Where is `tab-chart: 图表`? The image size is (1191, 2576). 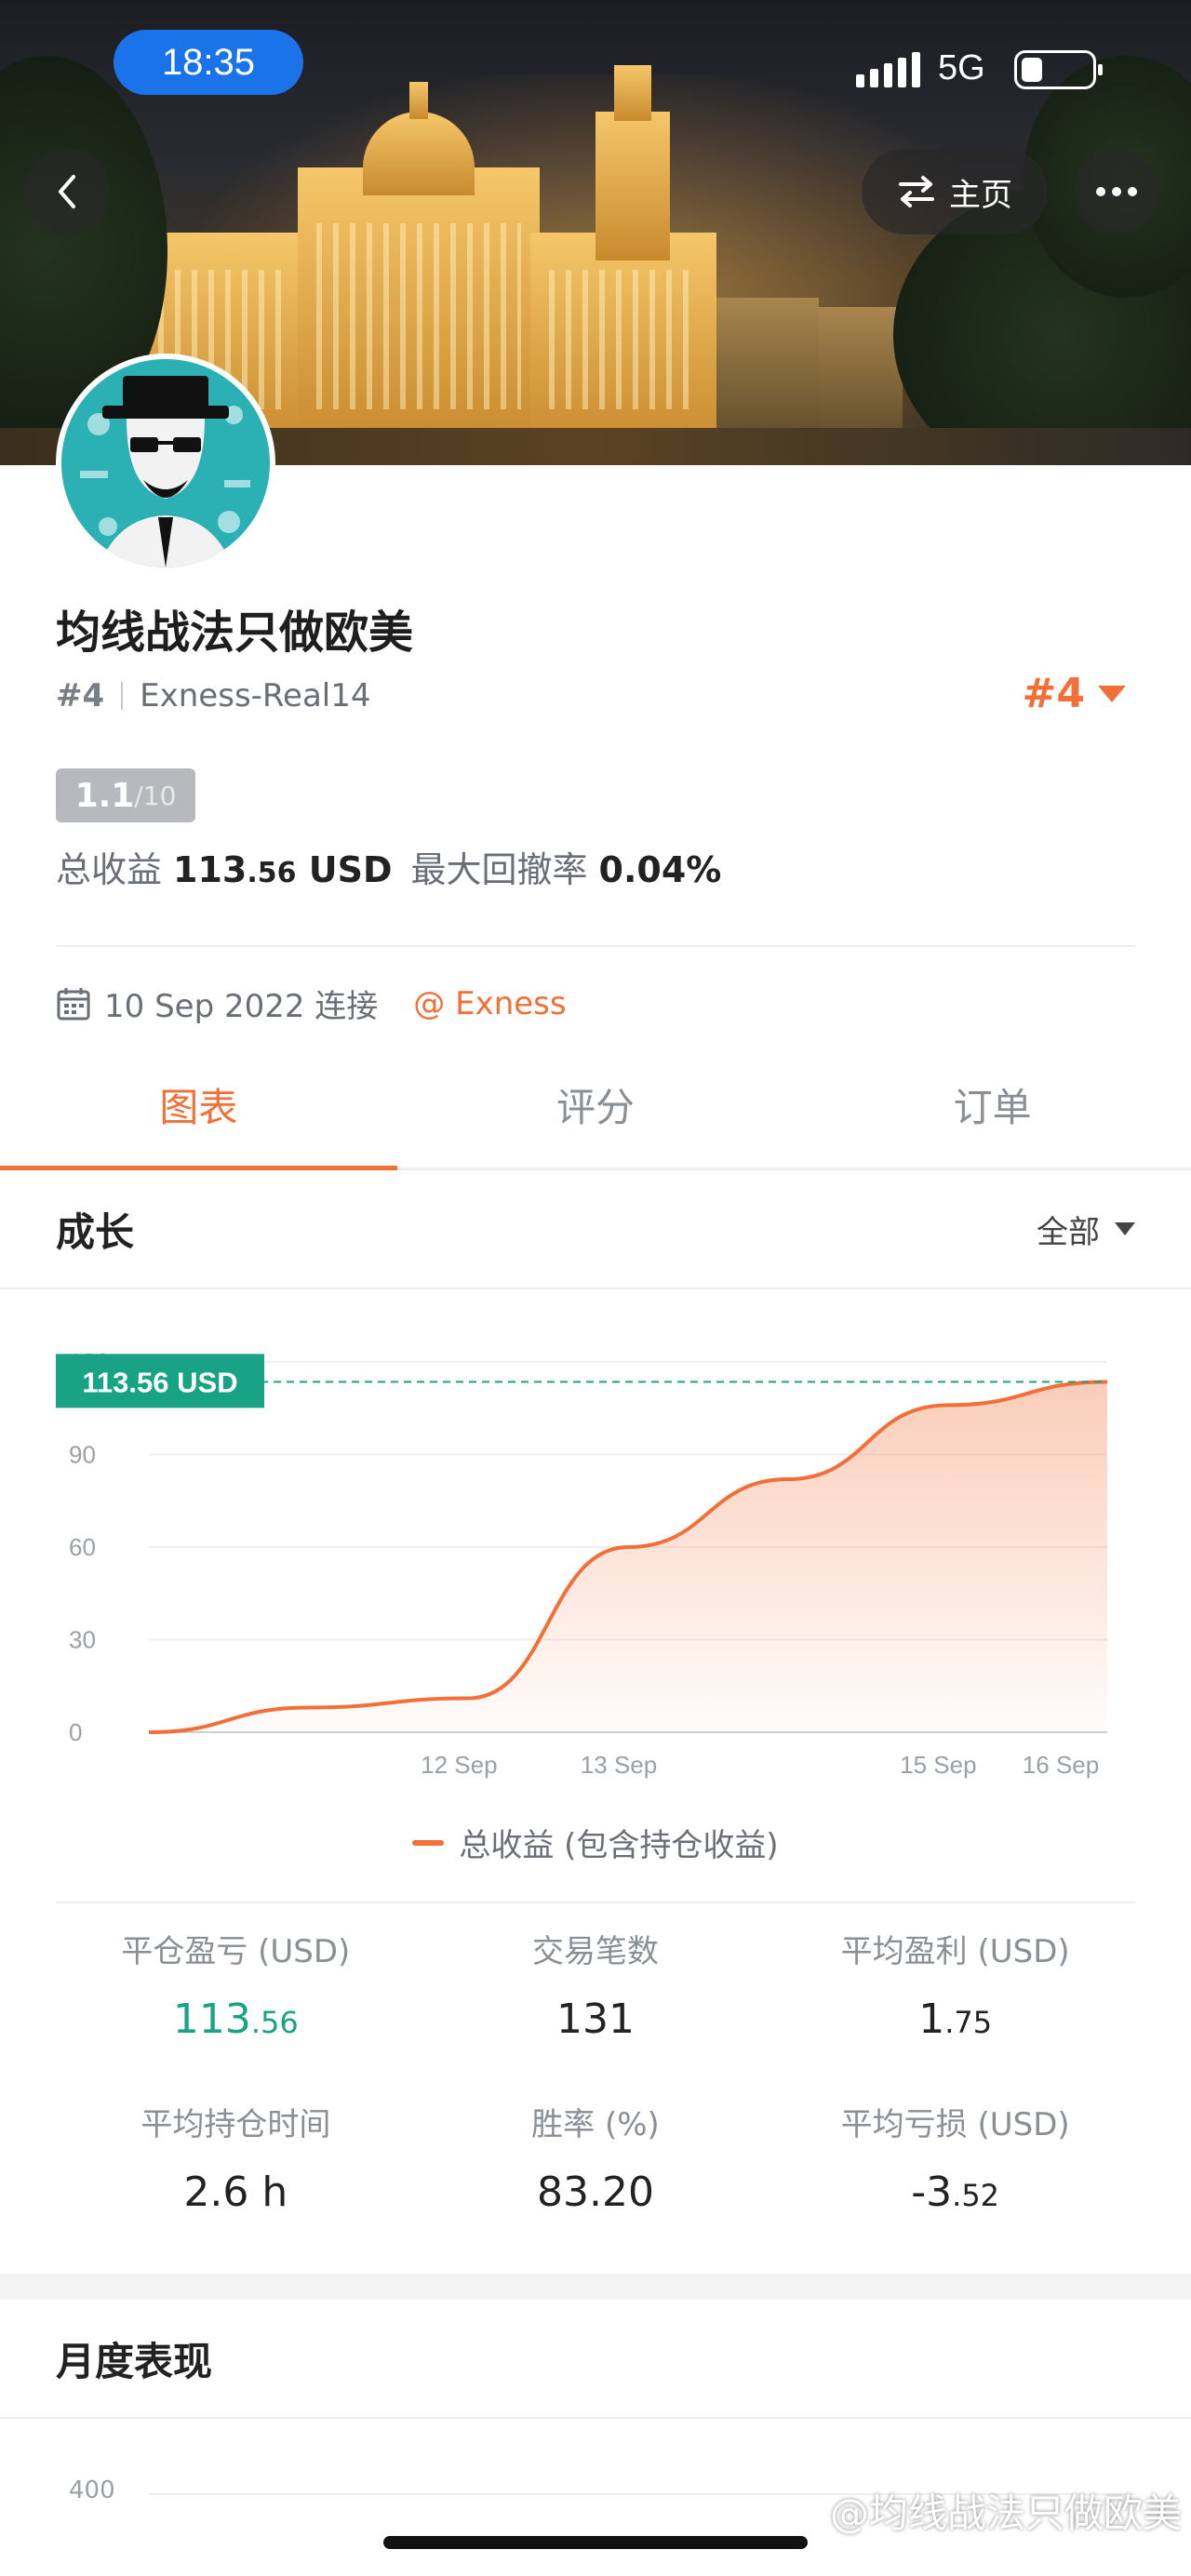 tab-chart: 图表 is located at coordinates (198, 1106).